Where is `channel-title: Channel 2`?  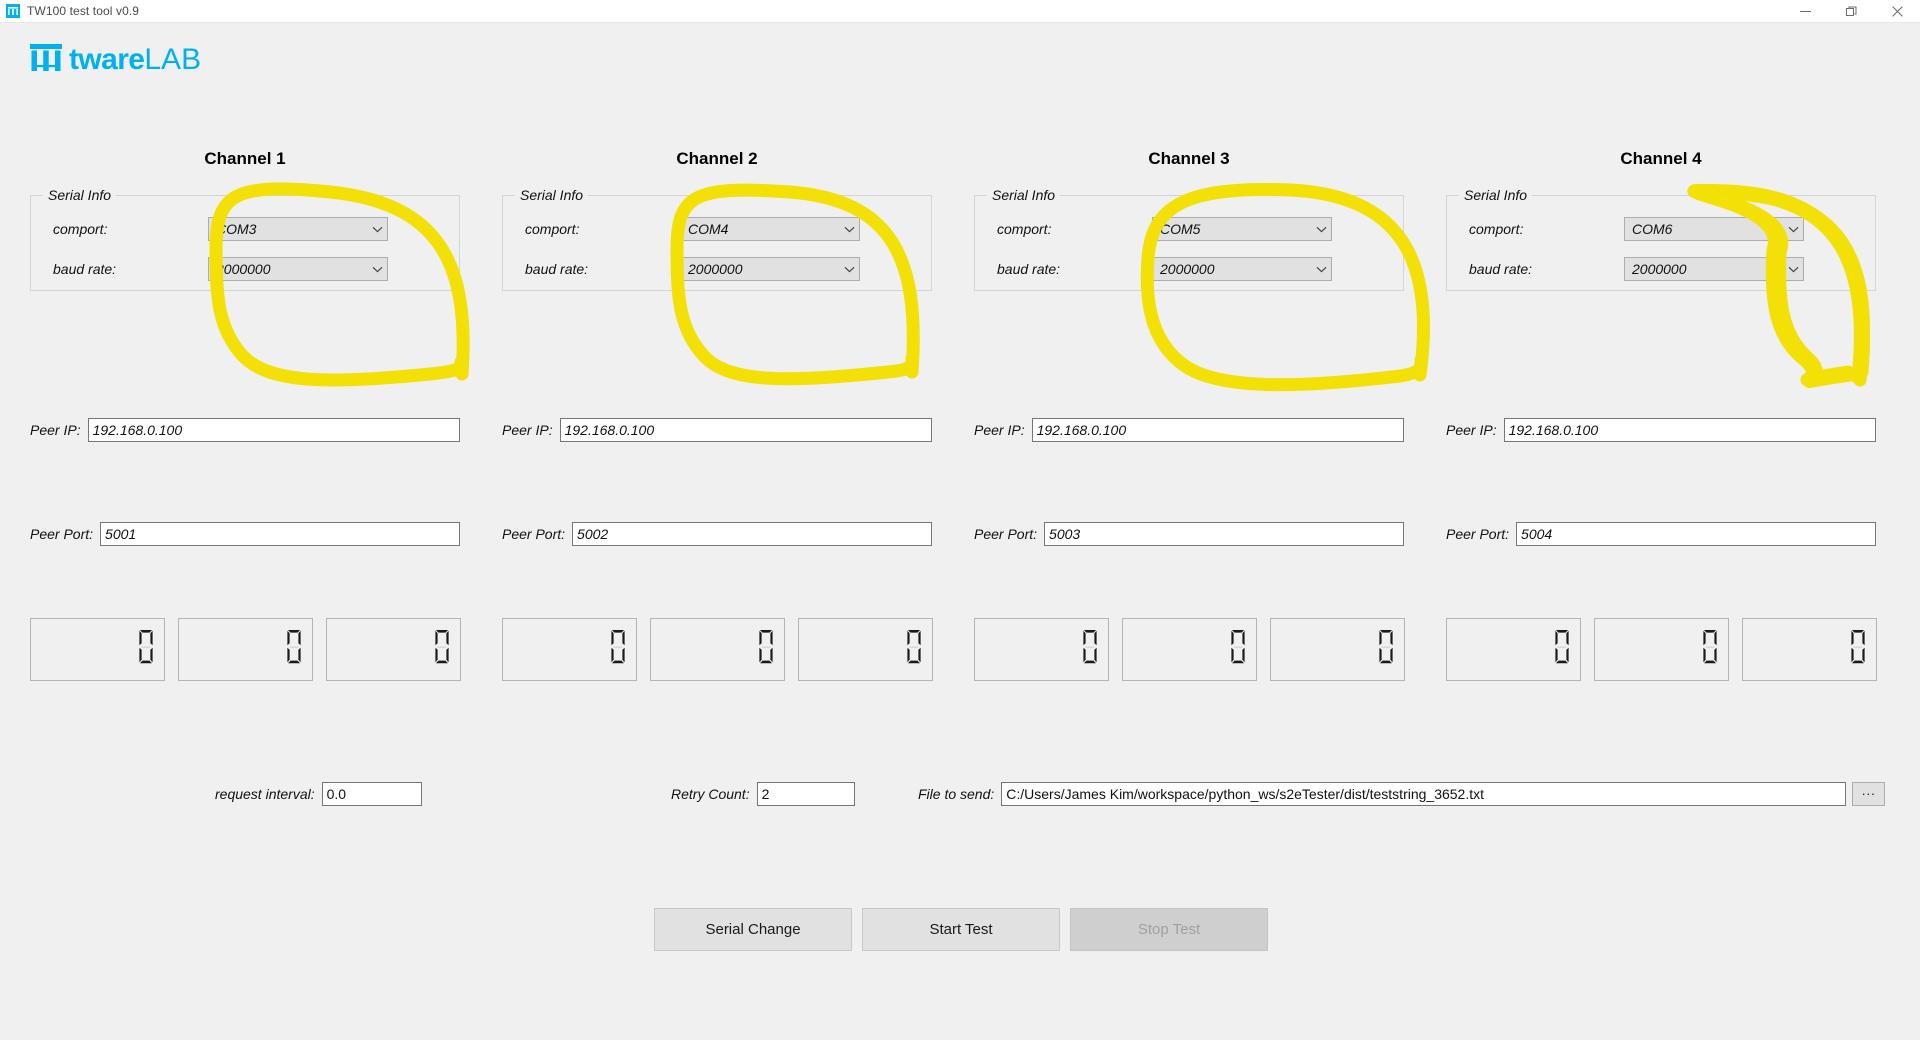
channel-title: Channel 2 is located at coordinates (717, 158).